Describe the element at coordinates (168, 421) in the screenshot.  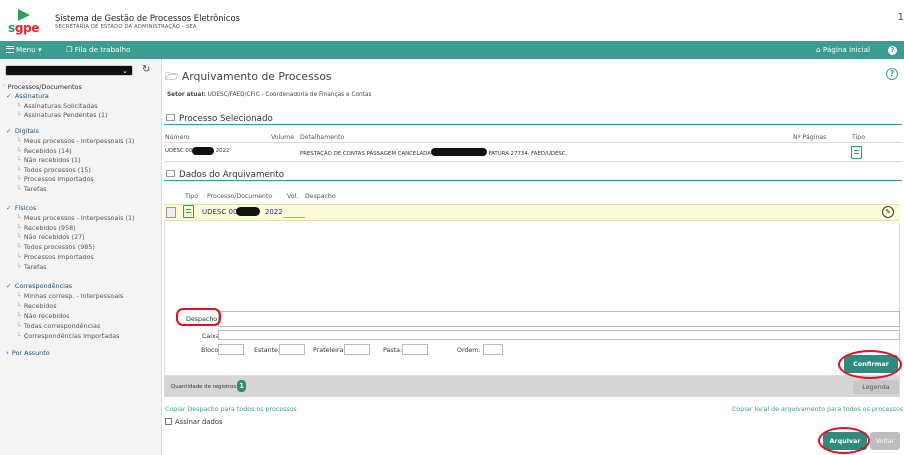
I see `assinar-dados-checkbox` at that location.